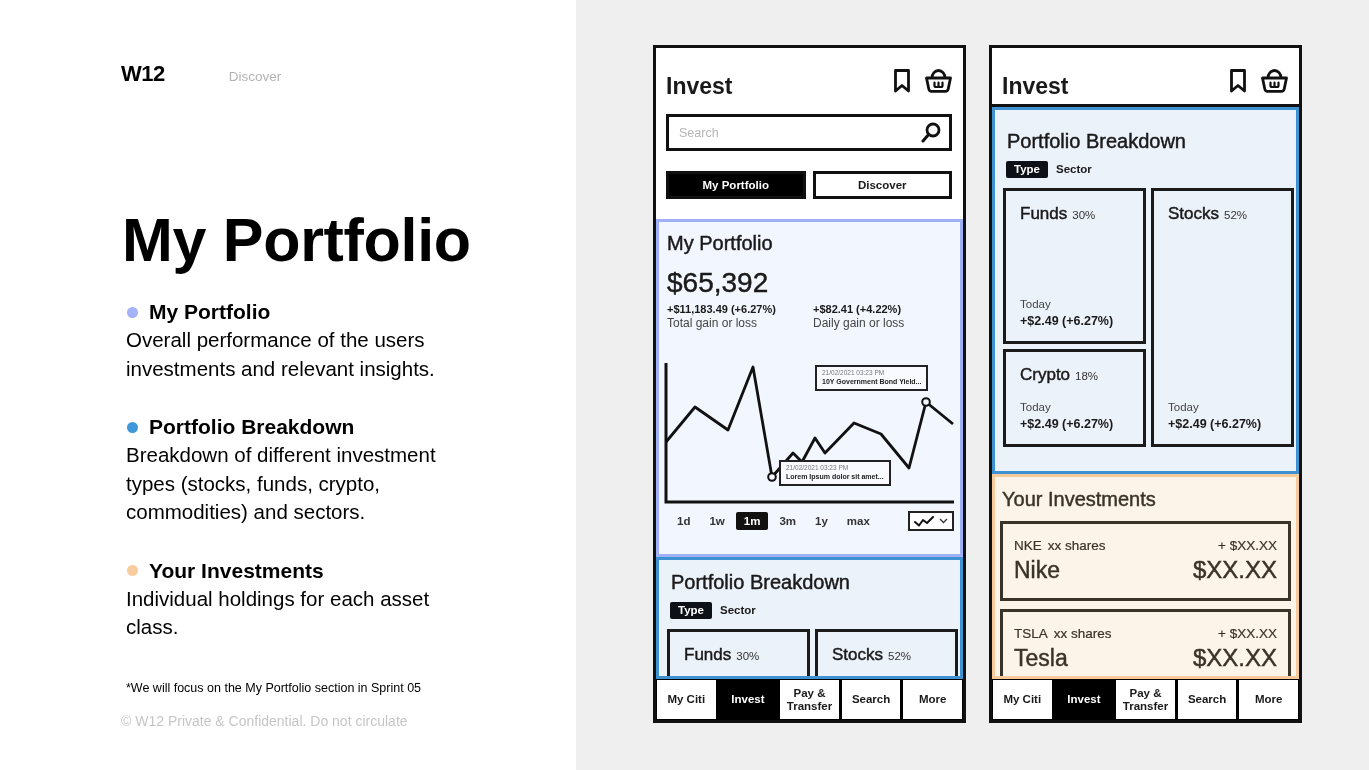 This screenshot has width=1369, height=770. What do you see at coordinates (858, 521) in the screenshot?
I see `range-button: max` at bounding box center [858, 521].